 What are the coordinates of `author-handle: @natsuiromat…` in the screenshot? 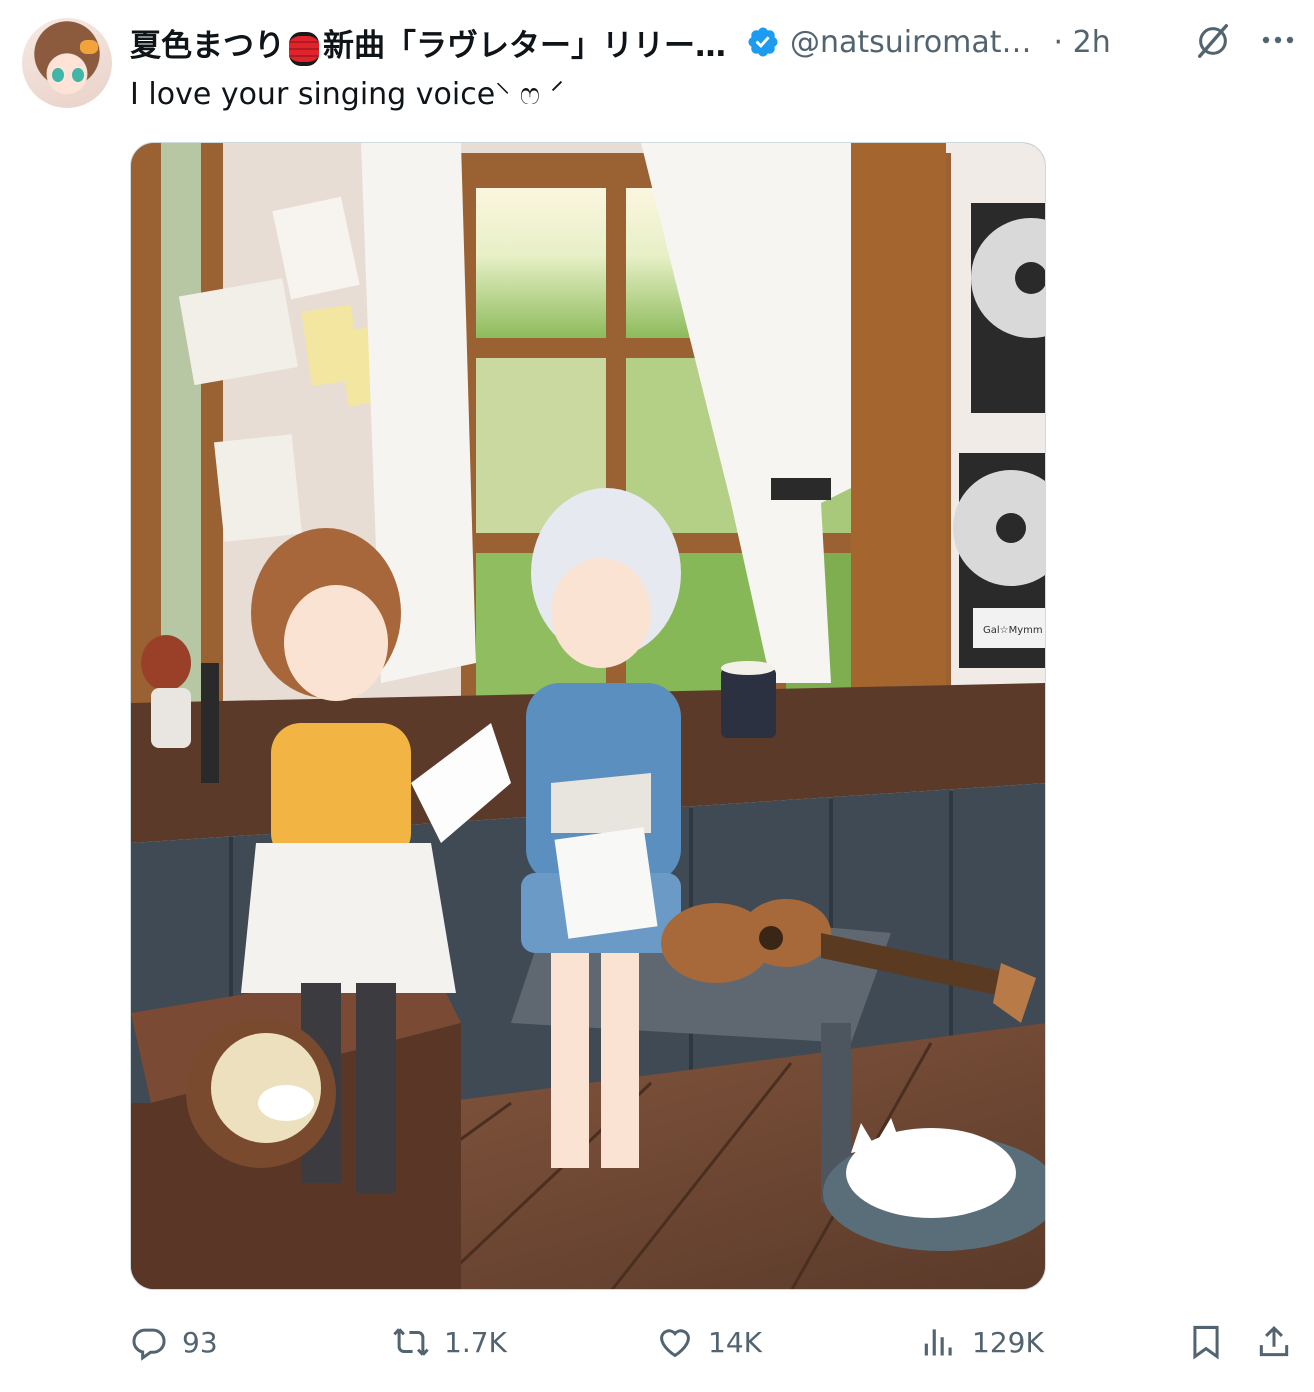 It's located at (911, 42).